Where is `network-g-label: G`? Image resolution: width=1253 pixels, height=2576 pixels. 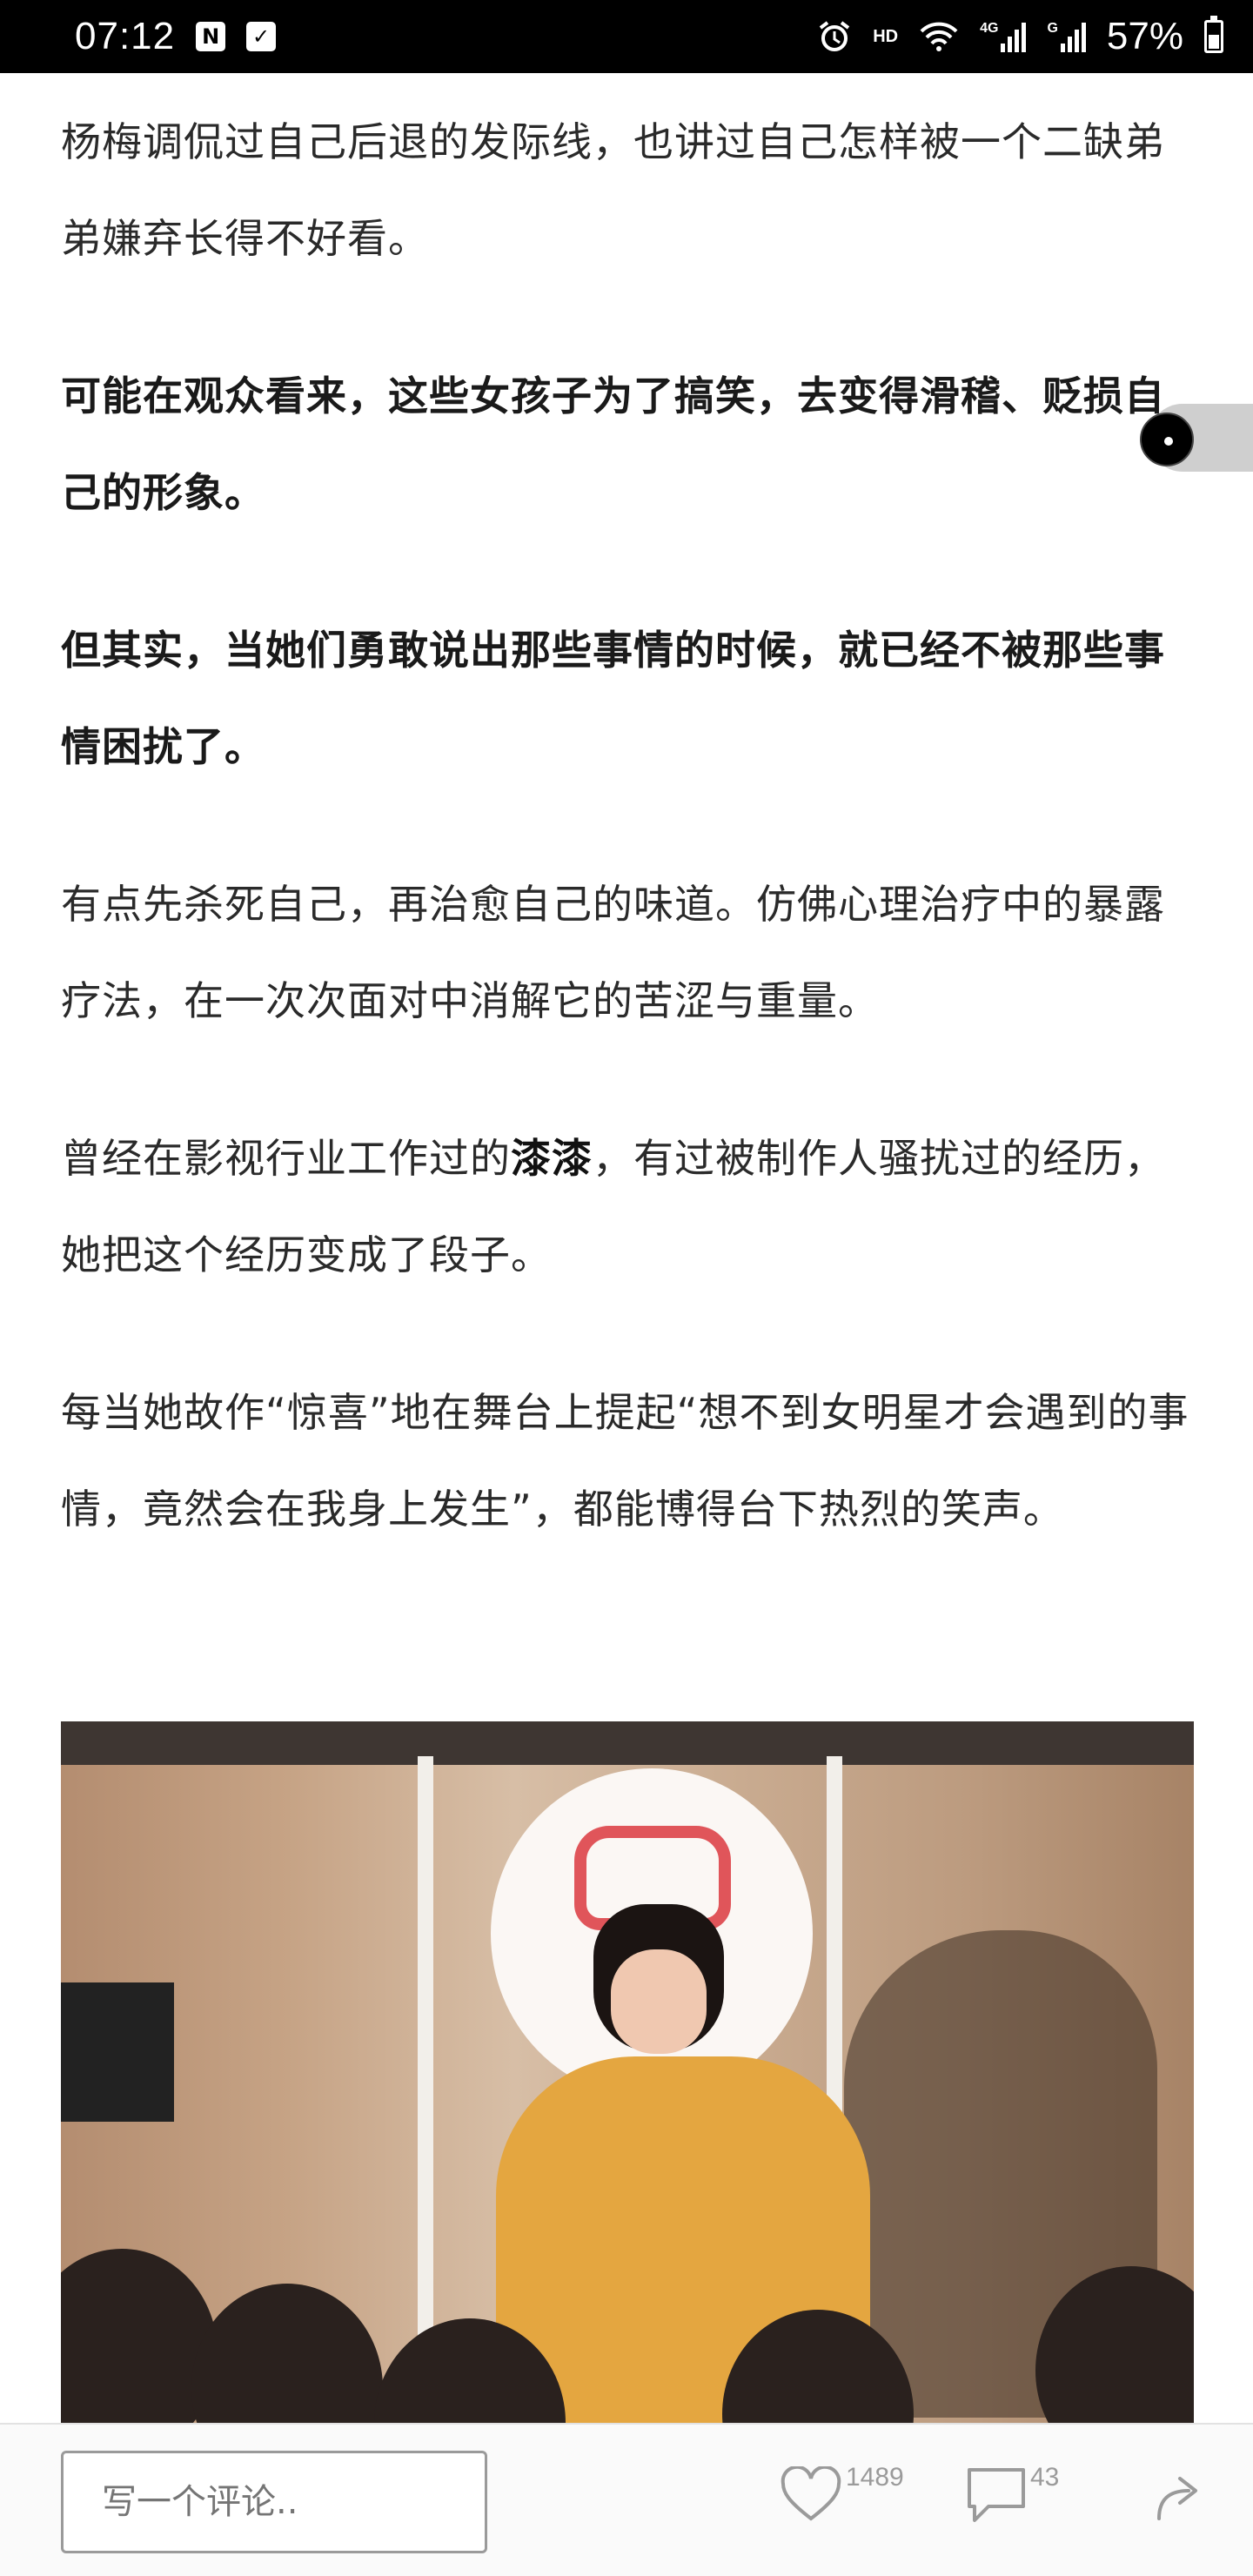 network-g-label: G is located at coordinates (1052, 29).